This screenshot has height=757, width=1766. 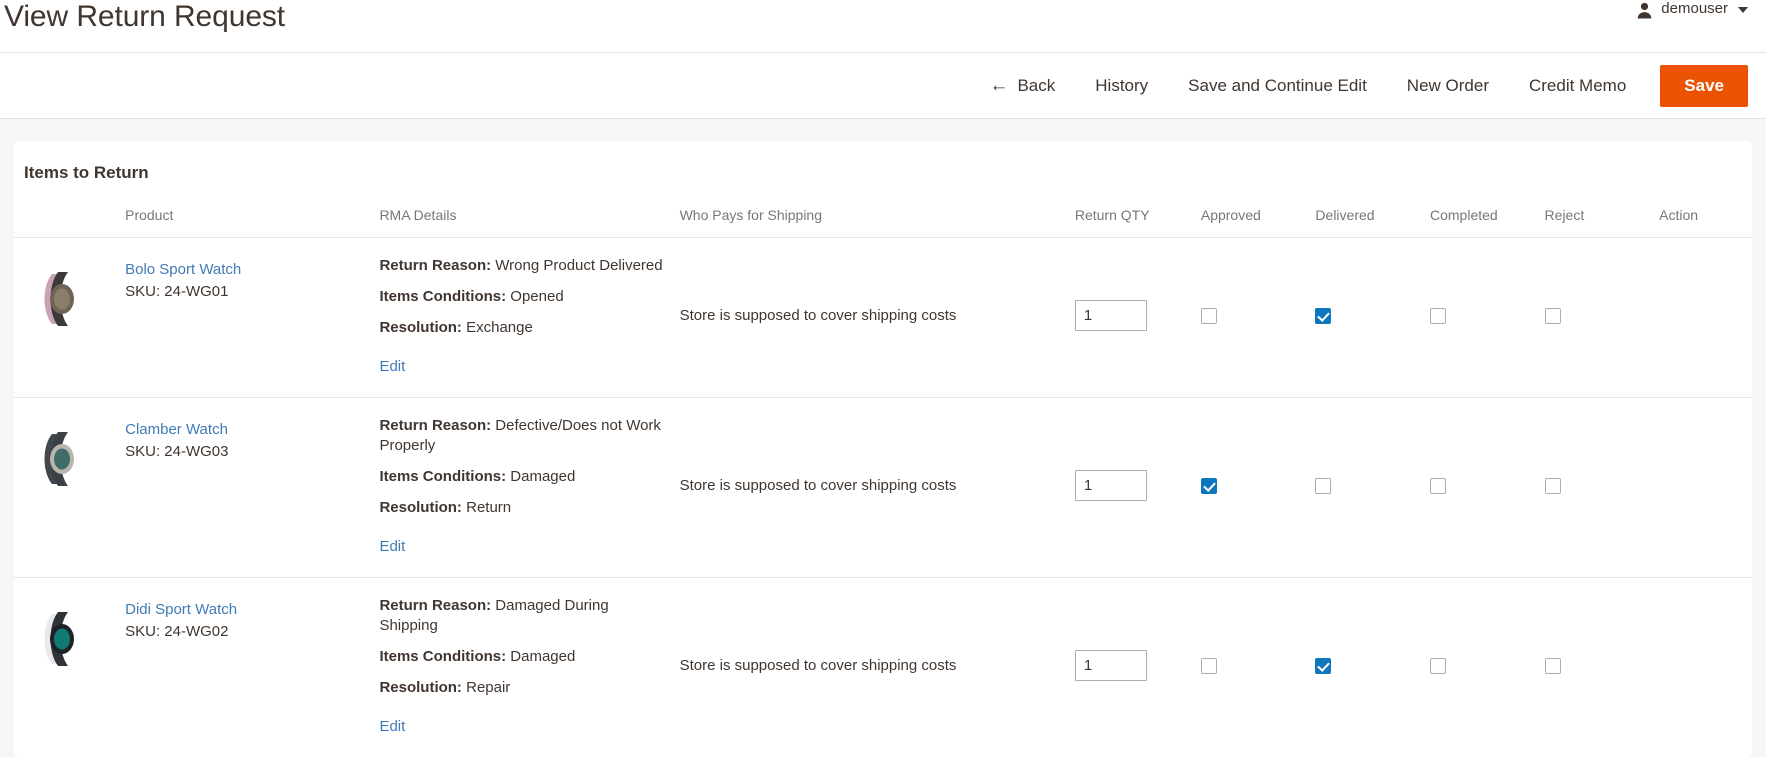 I want to click on column-header-completed: Completed, so click(x=1479, y=217).